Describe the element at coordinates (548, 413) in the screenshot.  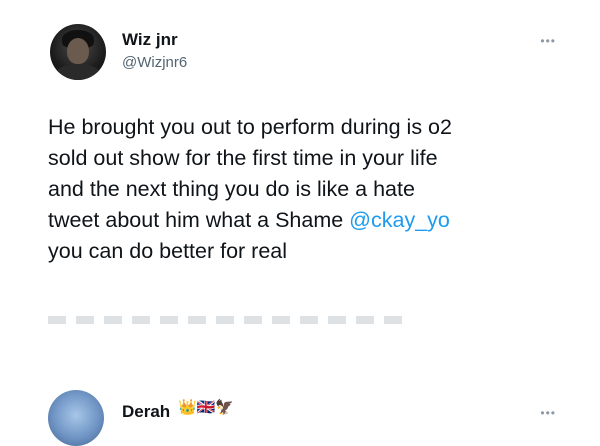
I see `reply-more-options-icon: •••` at that location.